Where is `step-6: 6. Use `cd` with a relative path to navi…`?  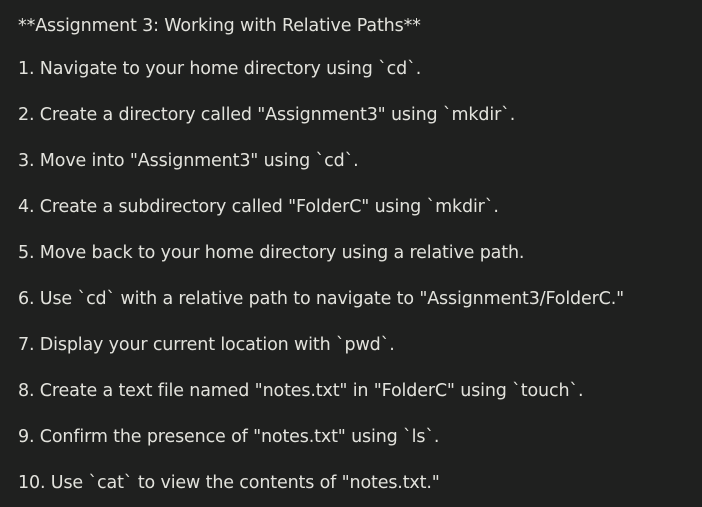 step-6: 6. Use `cd` with a relative path to navi… is located at coordinates (321, 299).